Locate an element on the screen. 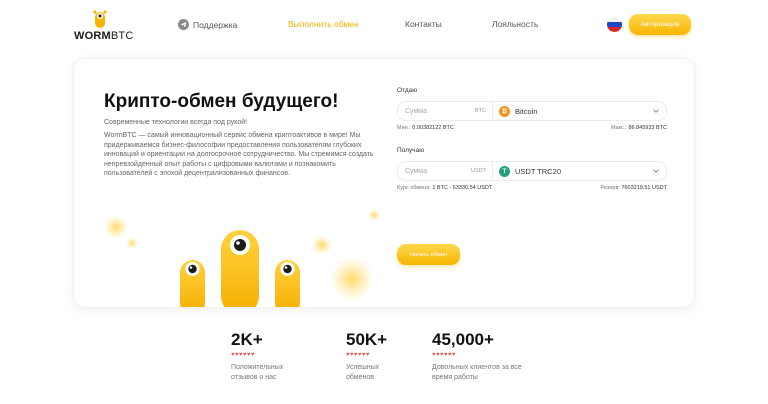 This screenshot has height=404, width=768. exchange-rate: Курс обмена: 1 BTC - 63330.54 USDT is located at coordinates (445, 188).